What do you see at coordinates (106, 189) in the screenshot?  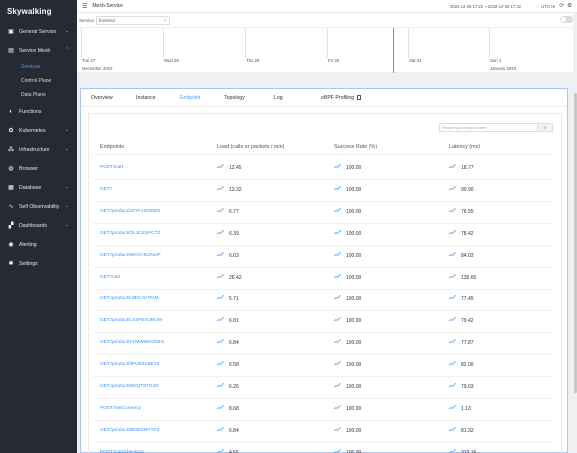 I see `endpoint-link: GET:/` at bounding box center [106, 189].